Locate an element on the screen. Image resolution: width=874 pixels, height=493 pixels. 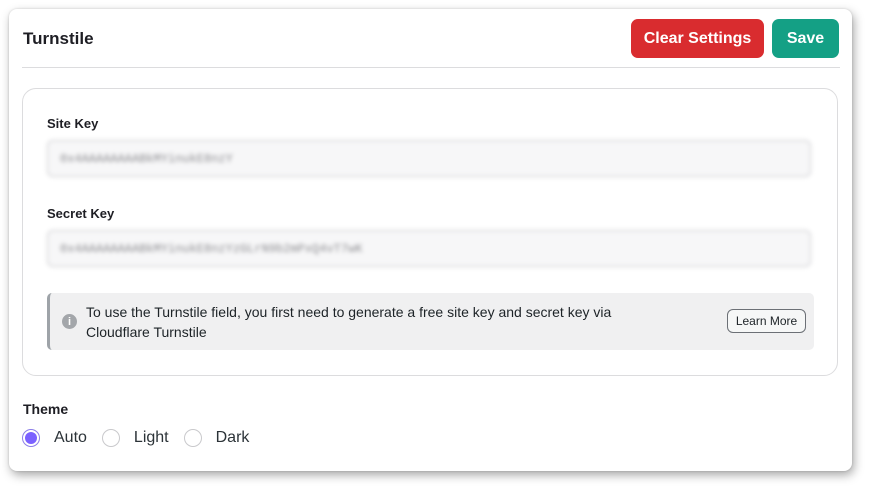
theme-option-light: Light is located at coordinates (135, 438).